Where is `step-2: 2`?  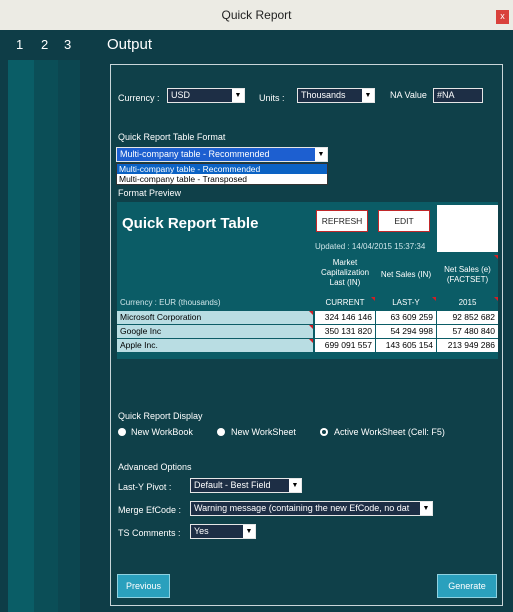 step-2: 2 is located at coordinates (44, 44).